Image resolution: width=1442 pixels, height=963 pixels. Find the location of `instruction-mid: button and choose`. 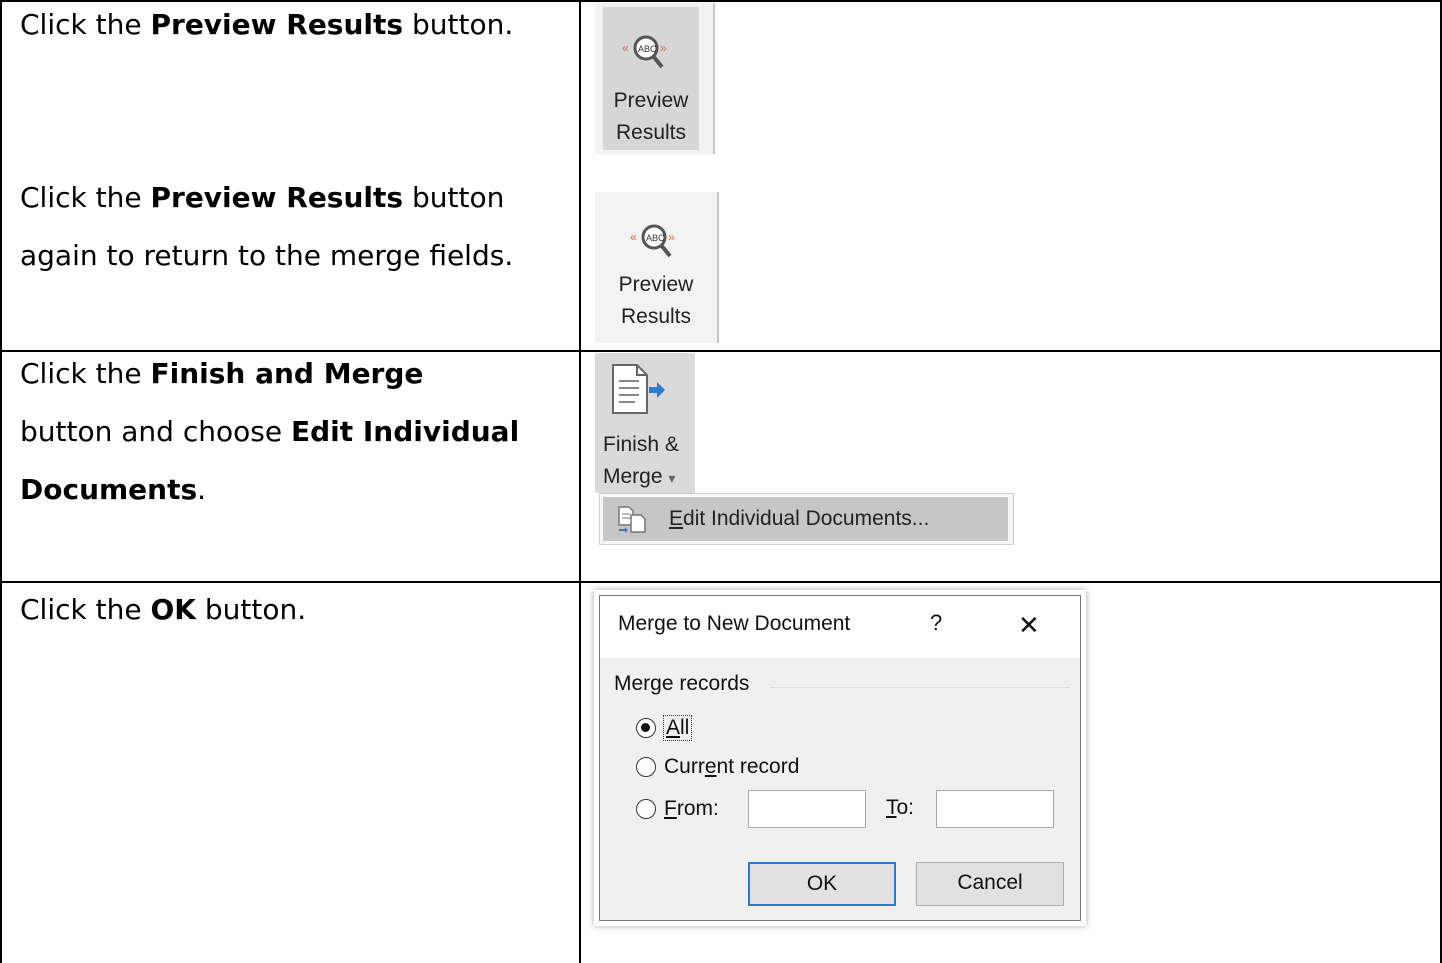

instruction-mid: button and choose is located at coordinates (155, 431).